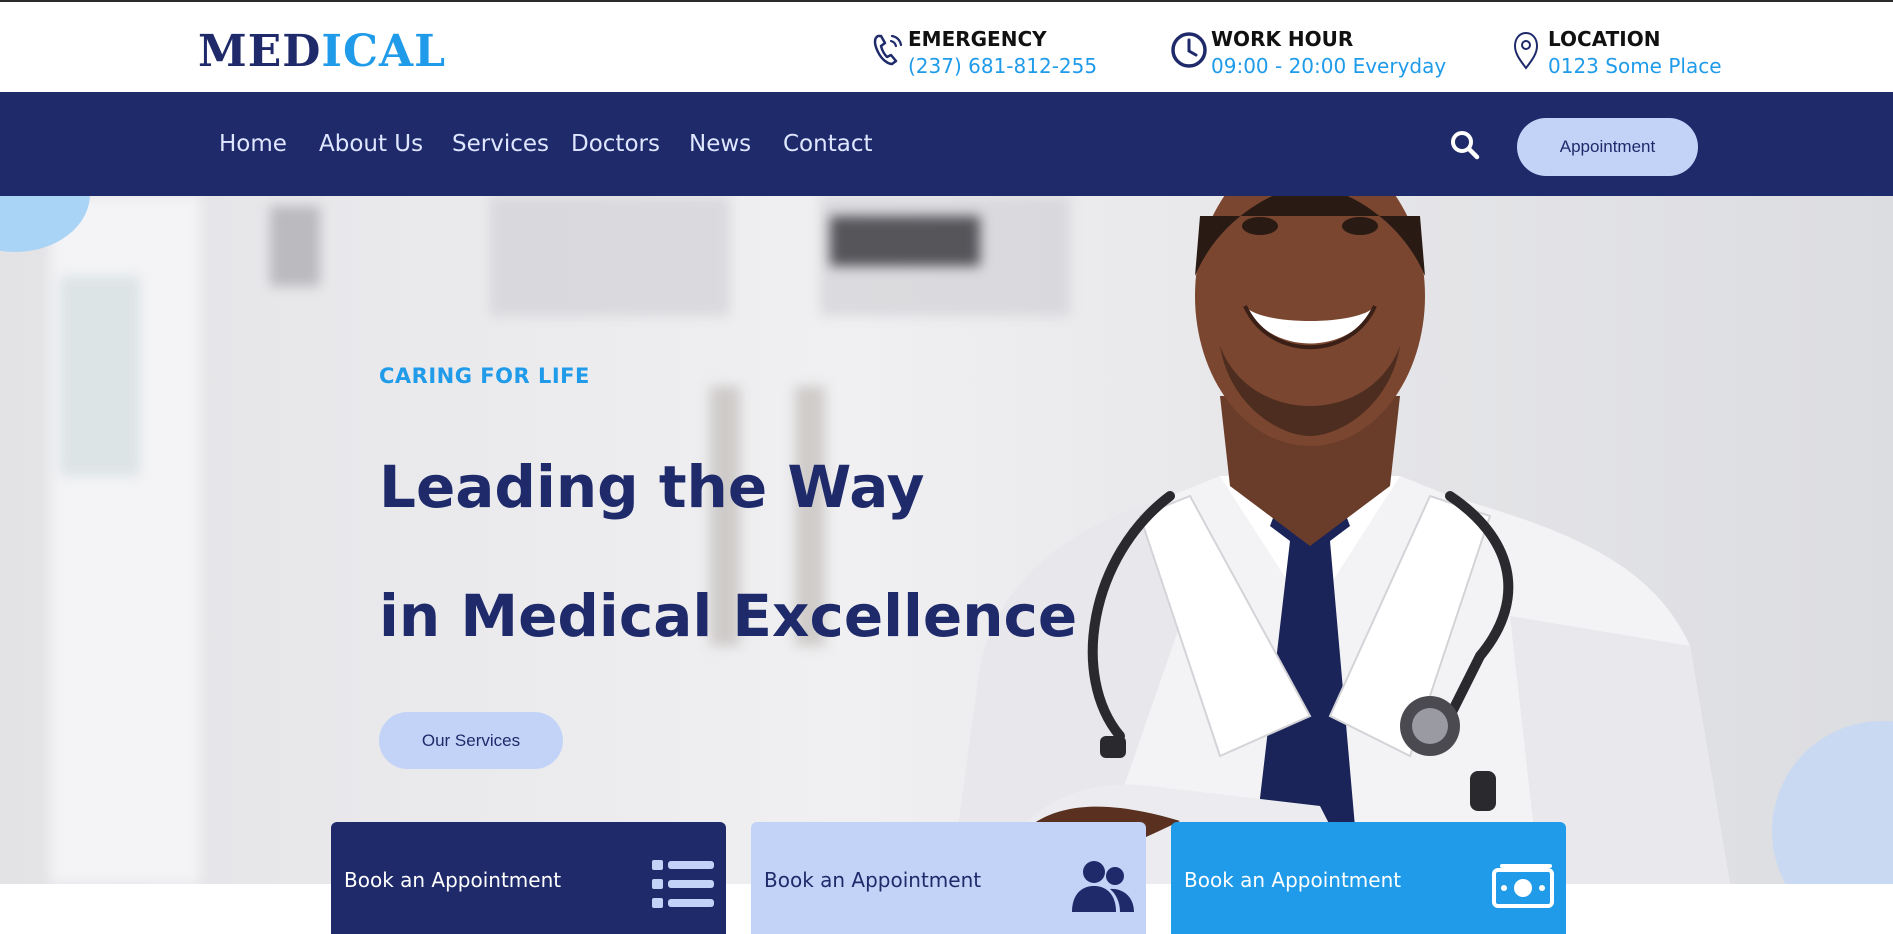 This screenshot has width=1893, height=934. I want to click on work-hour-label: WORK HOUR, so click(1282, 39).